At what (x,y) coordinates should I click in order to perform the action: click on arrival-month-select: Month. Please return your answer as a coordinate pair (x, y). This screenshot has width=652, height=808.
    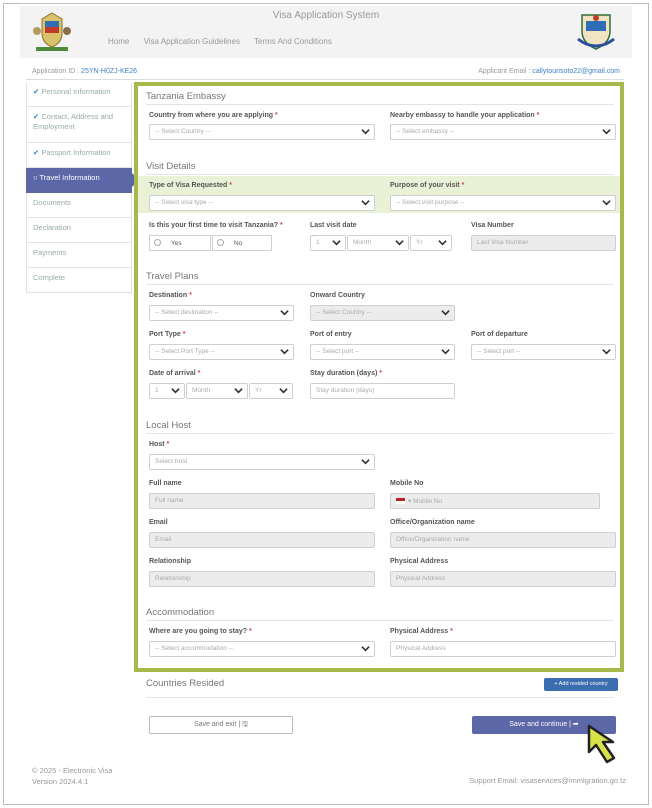
    Looking at the image, I should click on (217, 391).